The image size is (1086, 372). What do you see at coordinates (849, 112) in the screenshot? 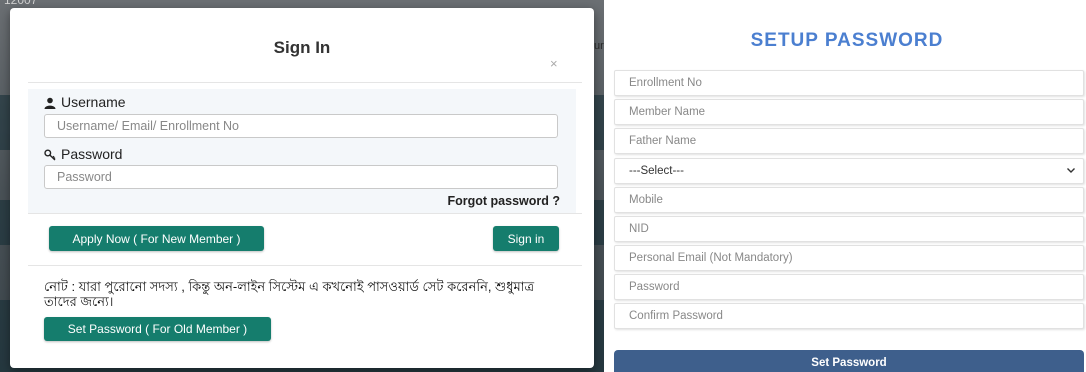
I see `member-name-input` at bounding box center [849, 112].